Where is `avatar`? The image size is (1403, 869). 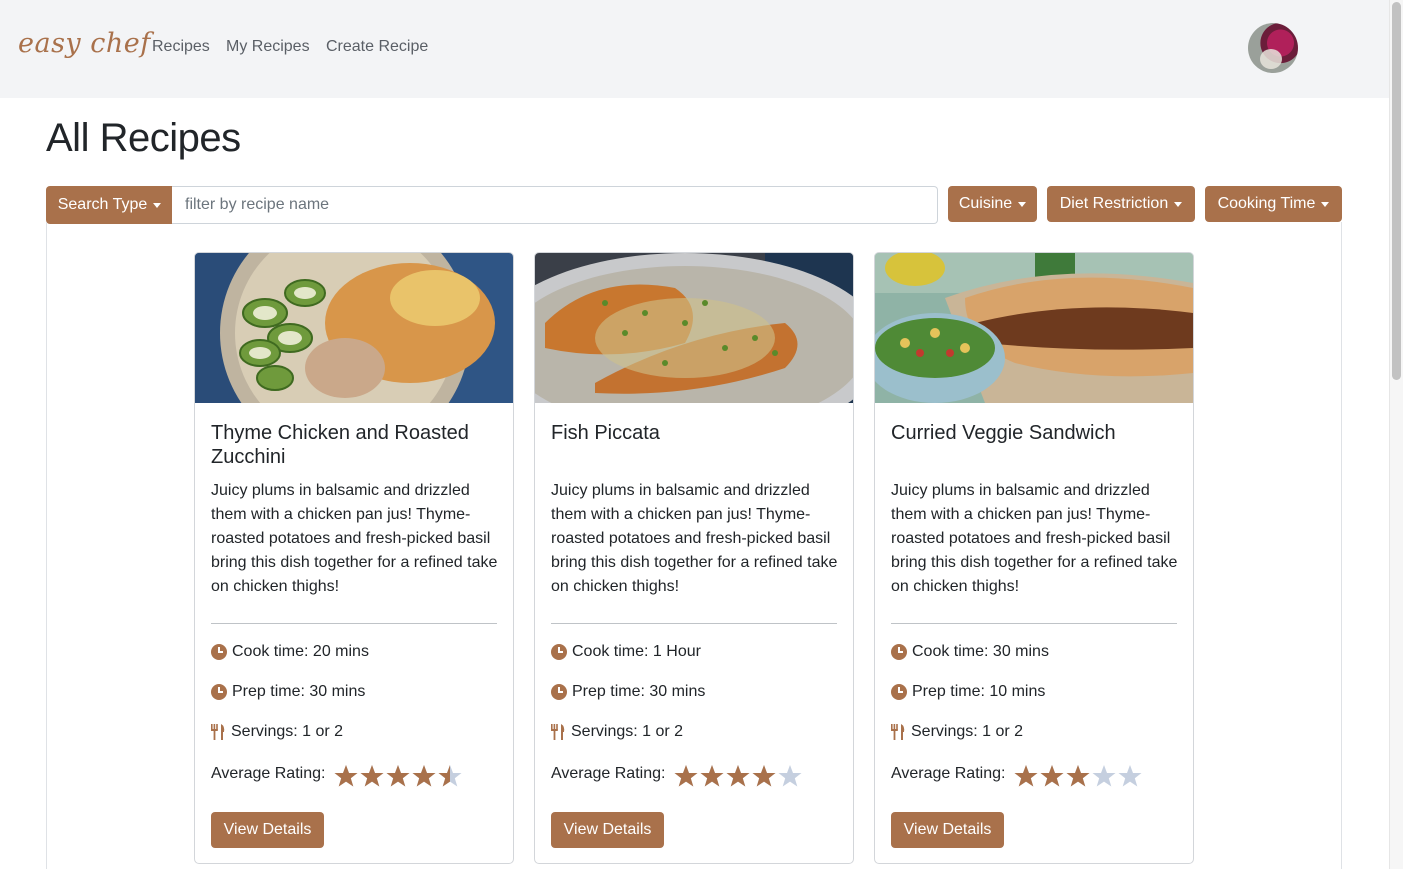
avatar is located at coordinates (1273, 48).